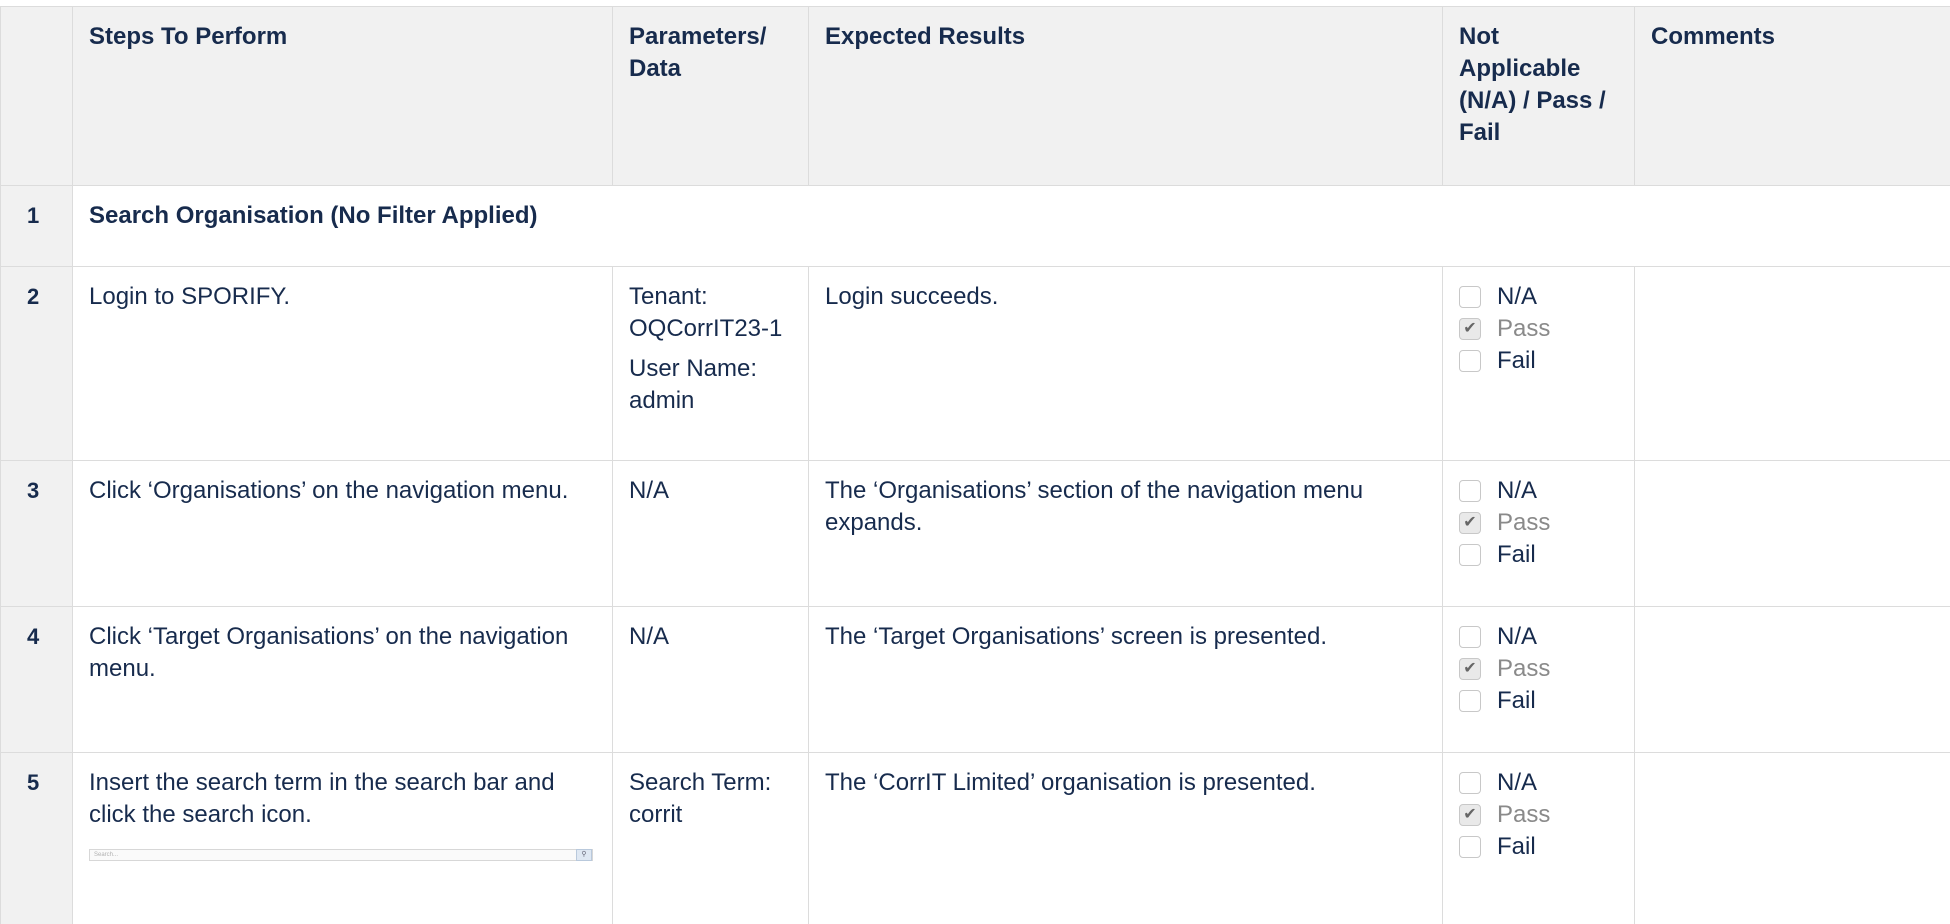 The height and width of the screenshot is (924, 1950). What do you see at coordinates (1125, 96) in the screenshot?
I see `header-expected: Expected Results` at bounding box center [1125, 96].